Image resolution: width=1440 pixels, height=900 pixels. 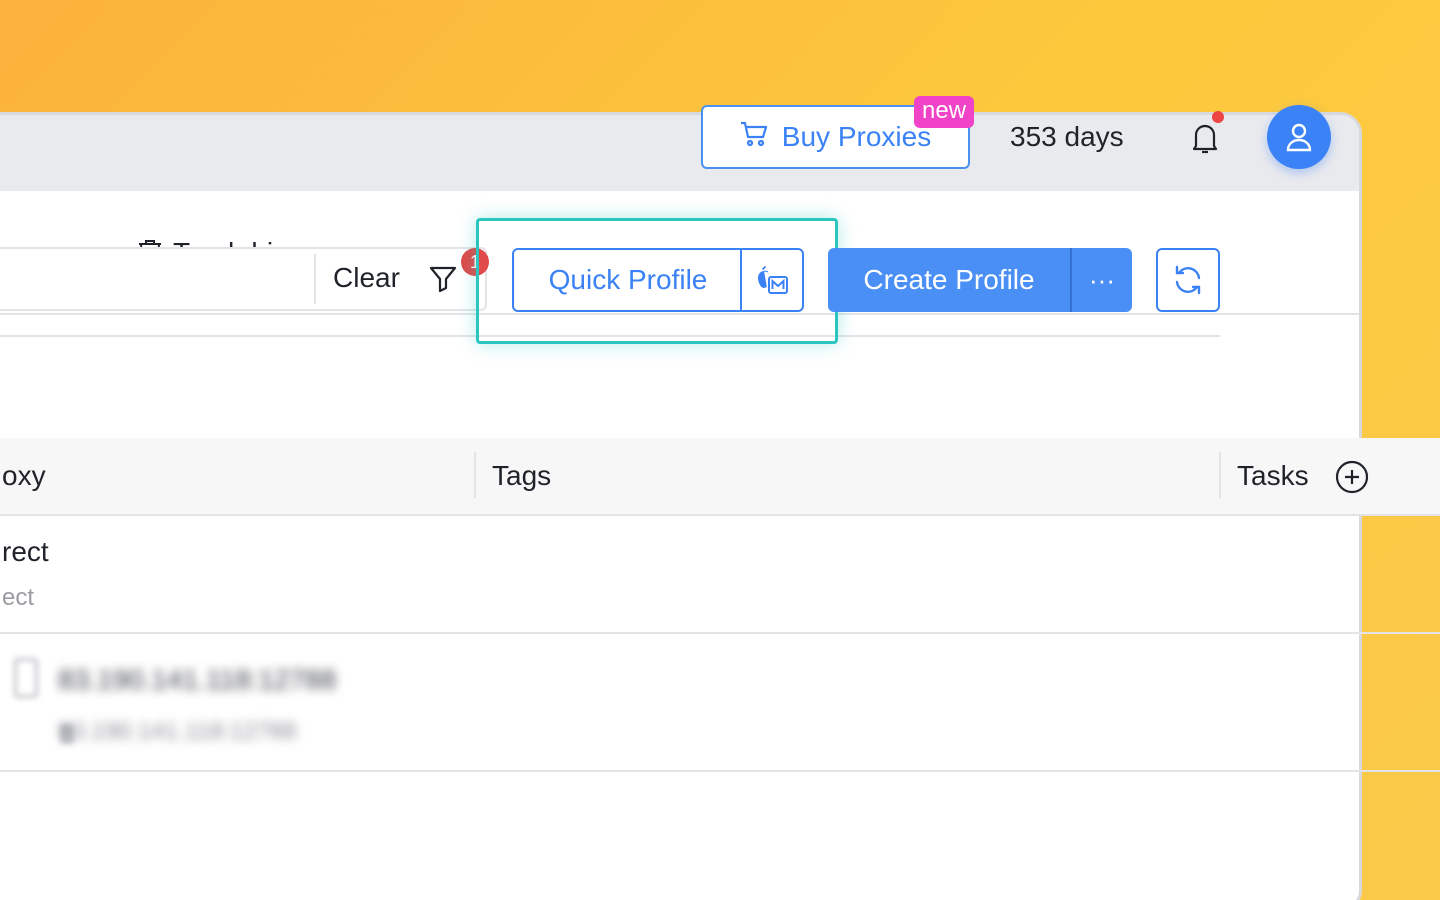 I want to click on proxy-address-secondary: 83.190.141.118:12788, so click(x=177, y=731).